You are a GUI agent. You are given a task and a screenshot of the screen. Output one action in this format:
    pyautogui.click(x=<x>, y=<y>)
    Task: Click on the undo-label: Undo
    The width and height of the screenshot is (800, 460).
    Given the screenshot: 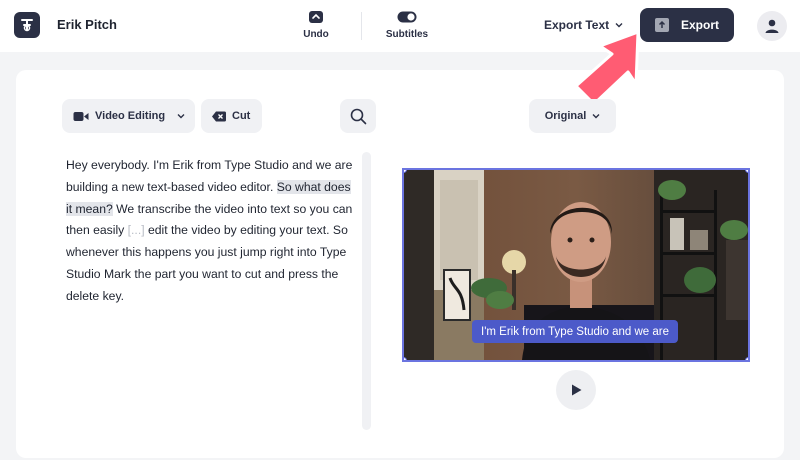 What is the action you would take?
    pyautogui.click(x=316, y=34)
    